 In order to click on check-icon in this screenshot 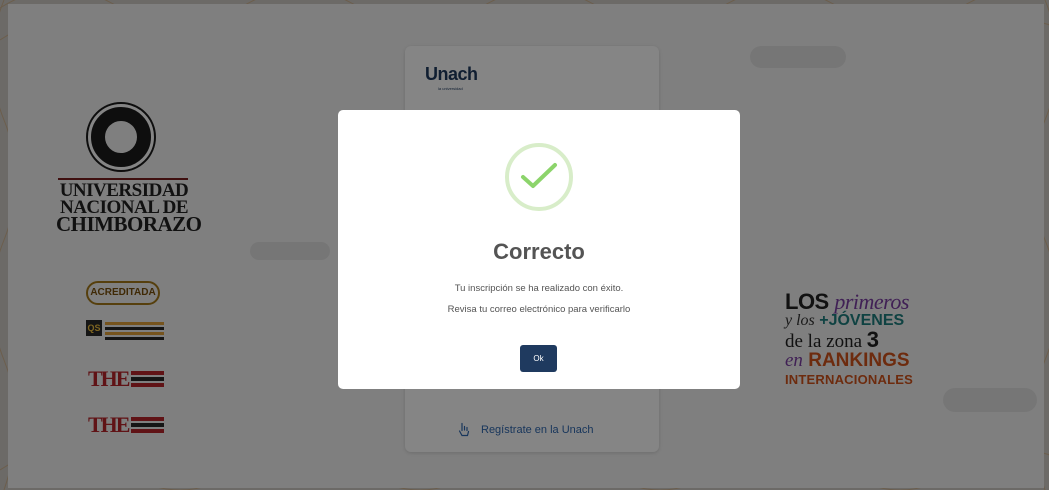, I will do `click(539, 175)`.